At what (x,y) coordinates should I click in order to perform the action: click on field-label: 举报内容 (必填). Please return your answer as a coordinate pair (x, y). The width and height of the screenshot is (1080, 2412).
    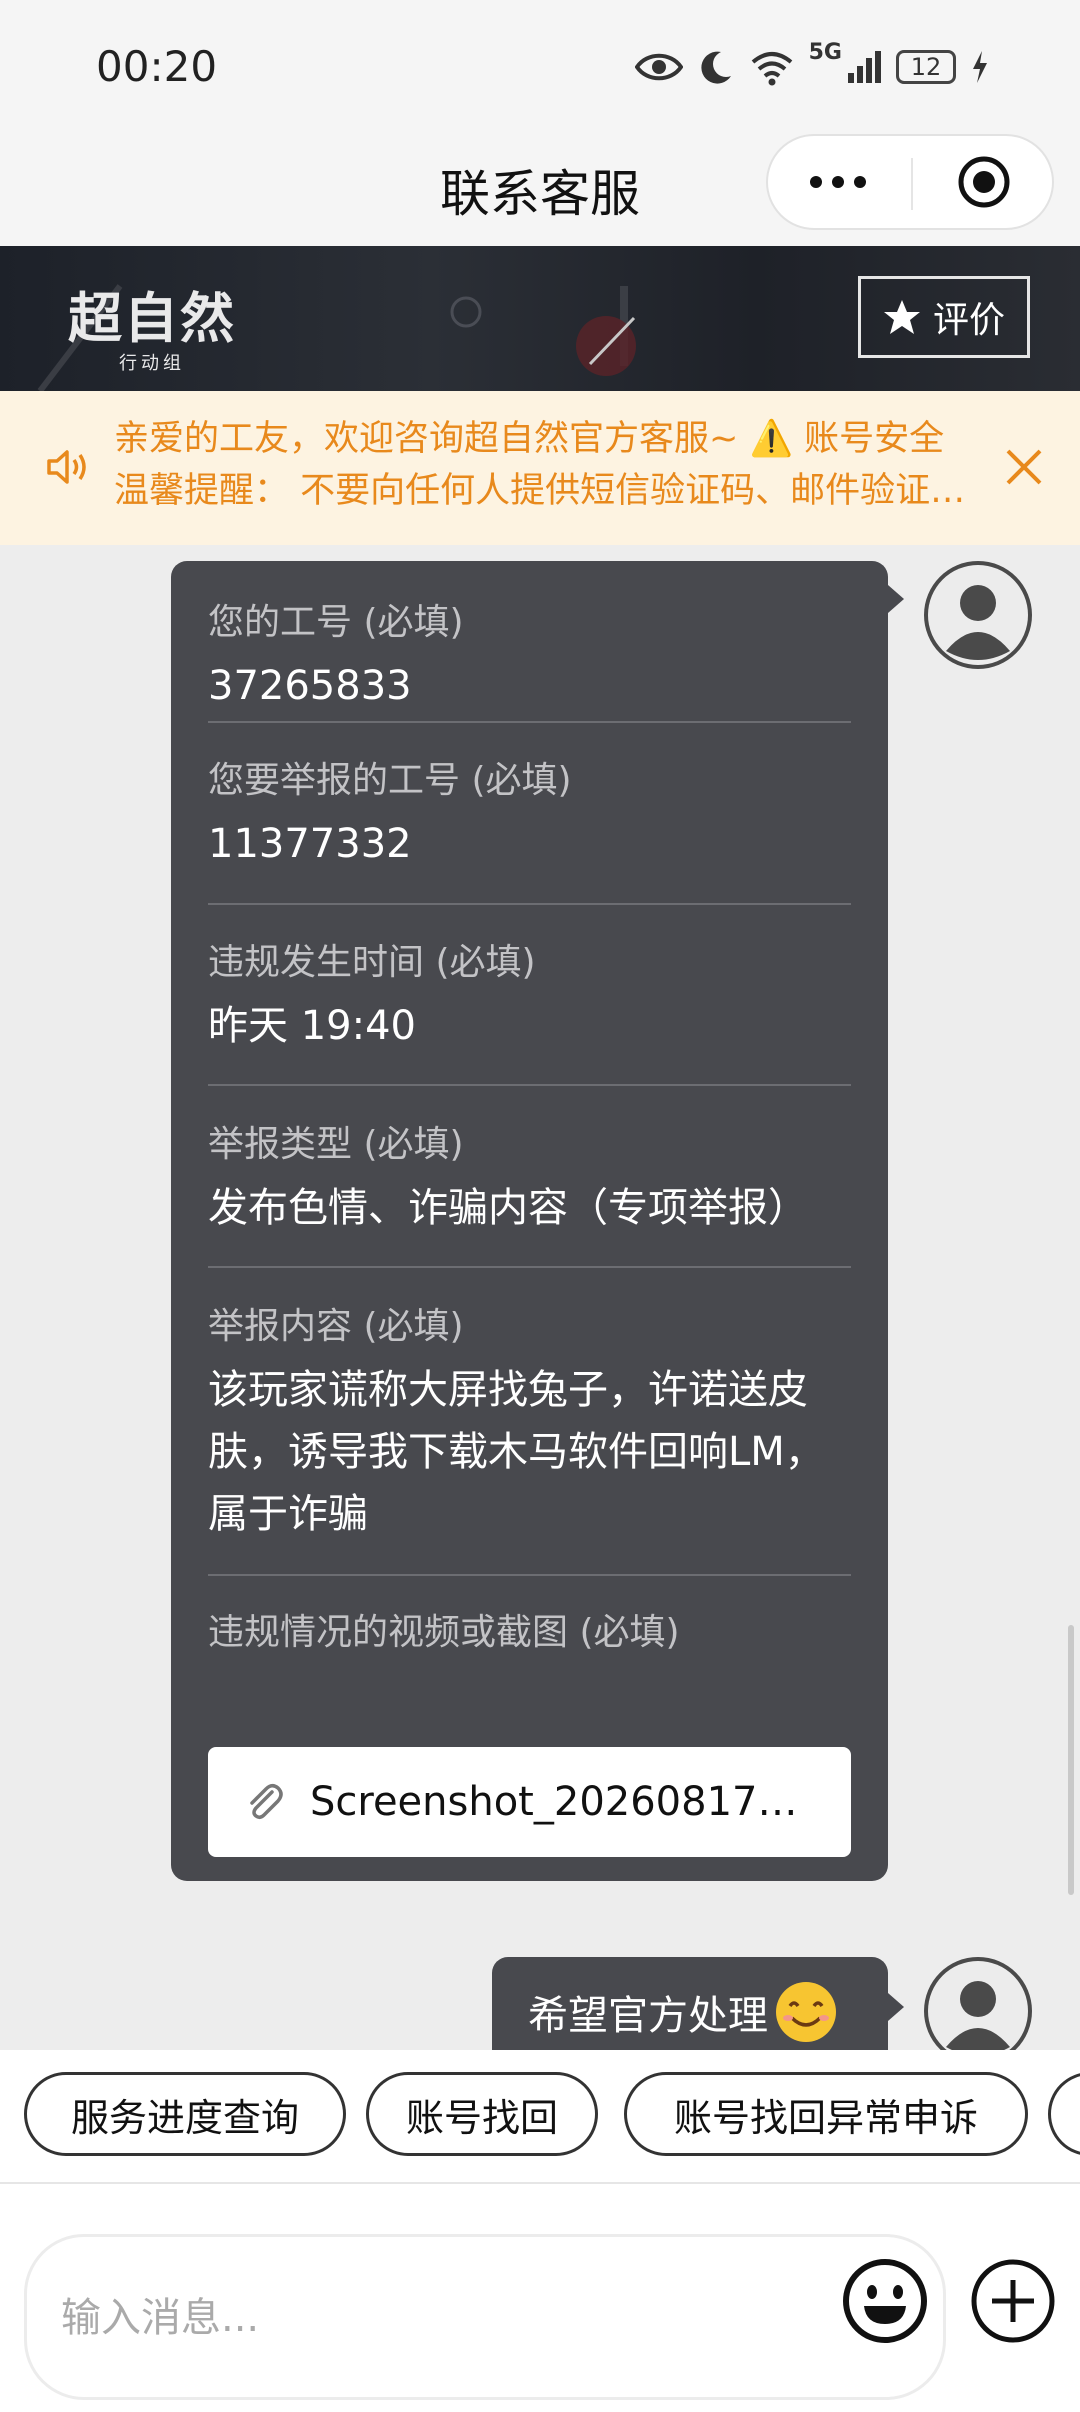
    Looking at the image, I should click on (336, 1326).